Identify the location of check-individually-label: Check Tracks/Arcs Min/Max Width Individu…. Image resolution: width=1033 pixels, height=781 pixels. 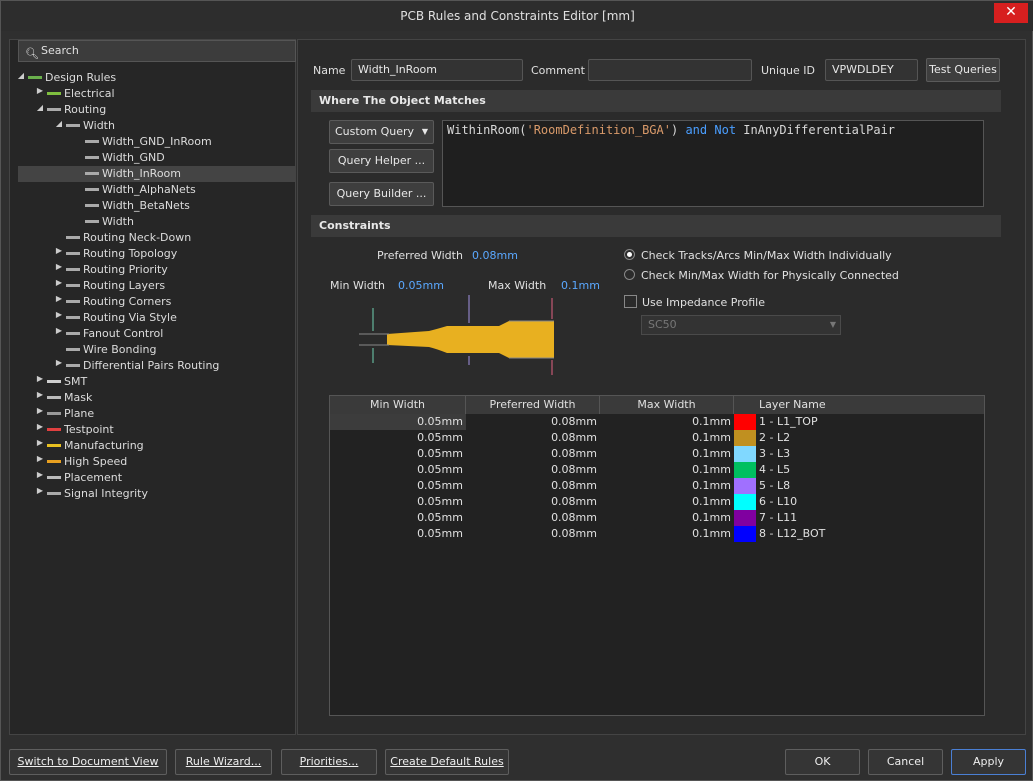
(766, 255).